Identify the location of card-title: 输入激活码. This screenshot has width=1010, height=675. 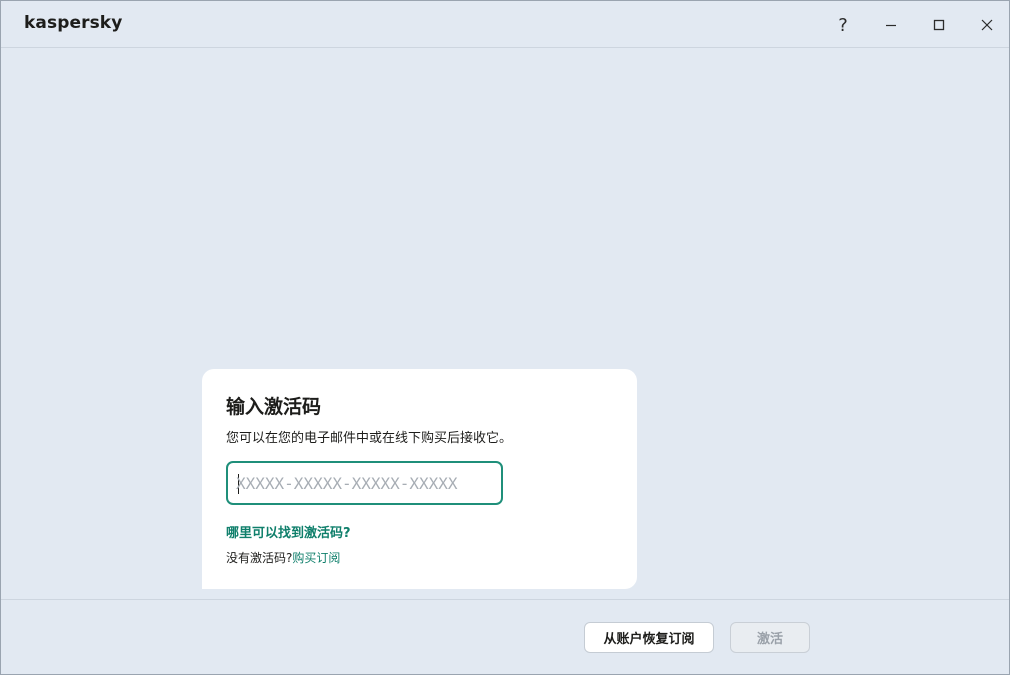
(274, 407).